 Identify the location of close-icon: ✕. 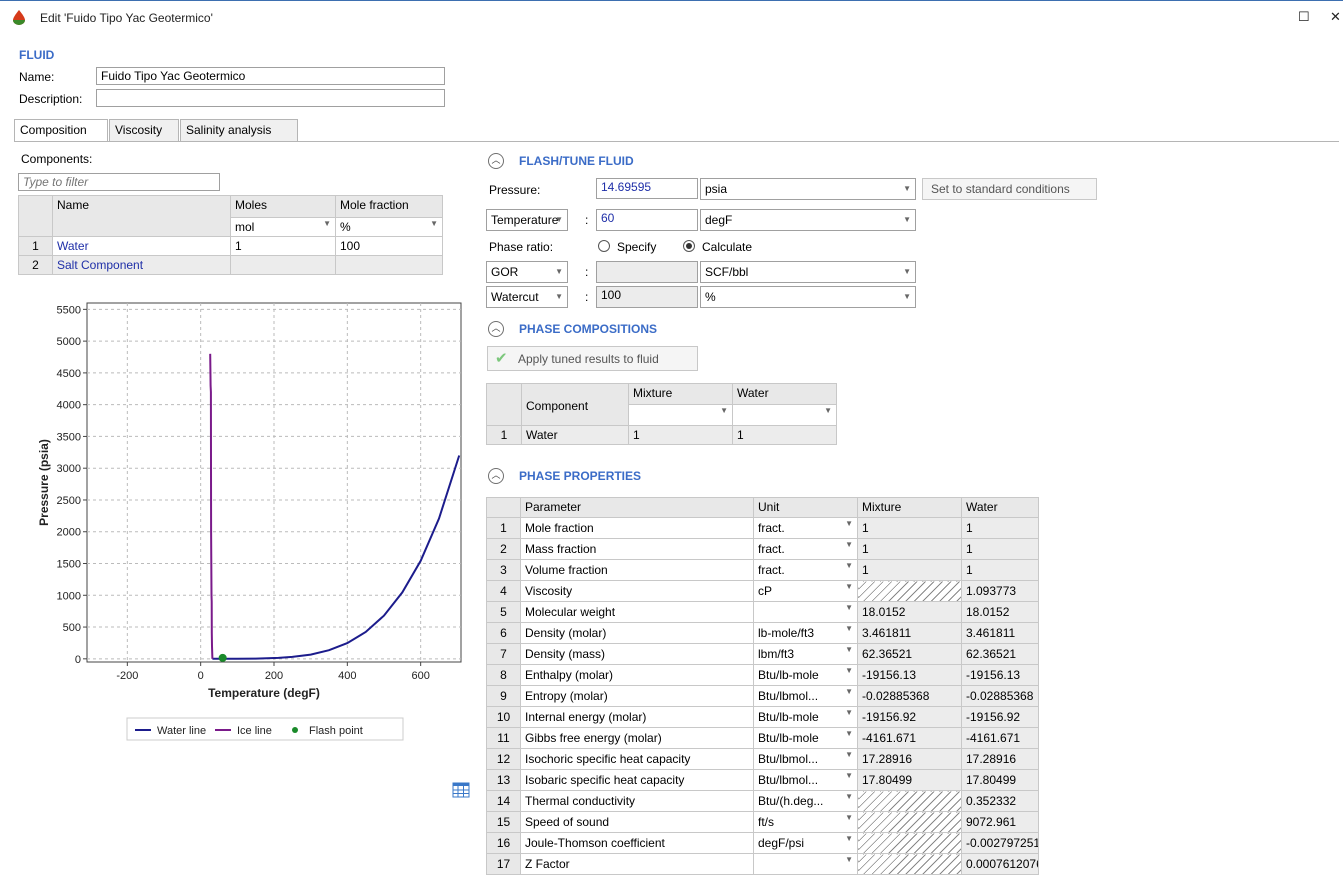
(1335, 17).